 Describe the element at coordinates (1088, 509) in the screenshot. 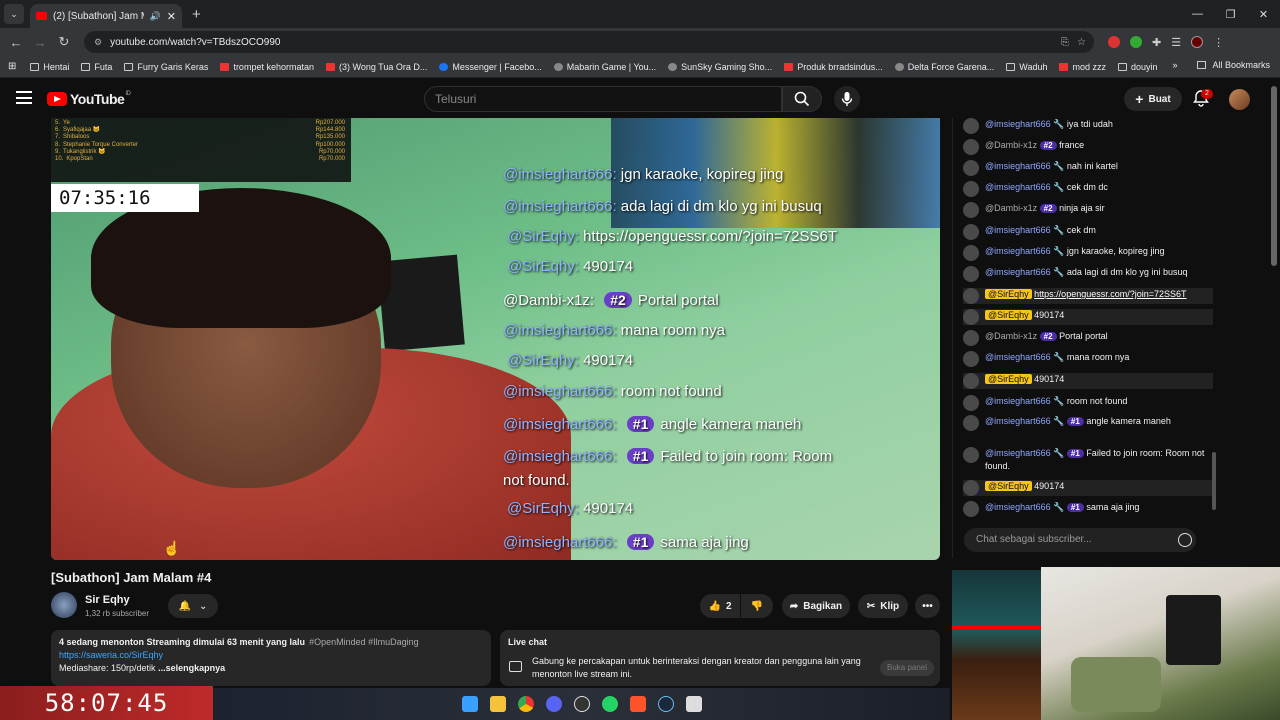

I see `chat-message: @imsieghart666 🔧 #1 sama aja jing` at that location.